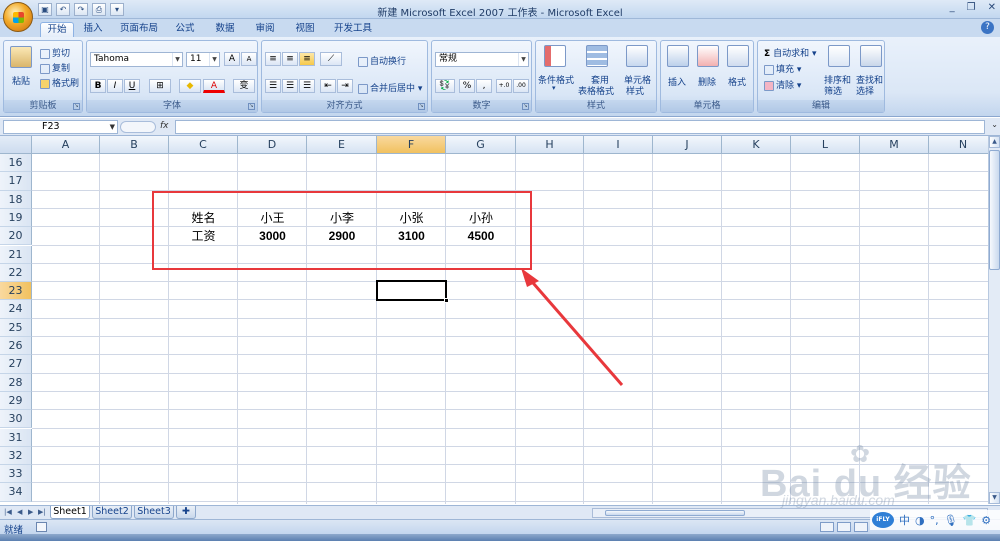 The image size is (1000, 541). What do you see at coordinates (934, 520) in the screenshot?
I see `ime-punctuation-icon: °,` at bounding box center [934, 520].